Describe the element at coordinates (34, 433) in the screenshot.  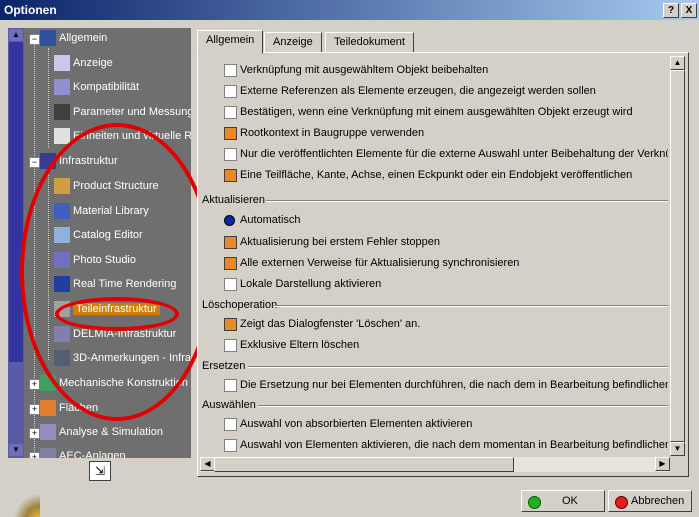
I see `expand-analyse-icon: +` at that location.